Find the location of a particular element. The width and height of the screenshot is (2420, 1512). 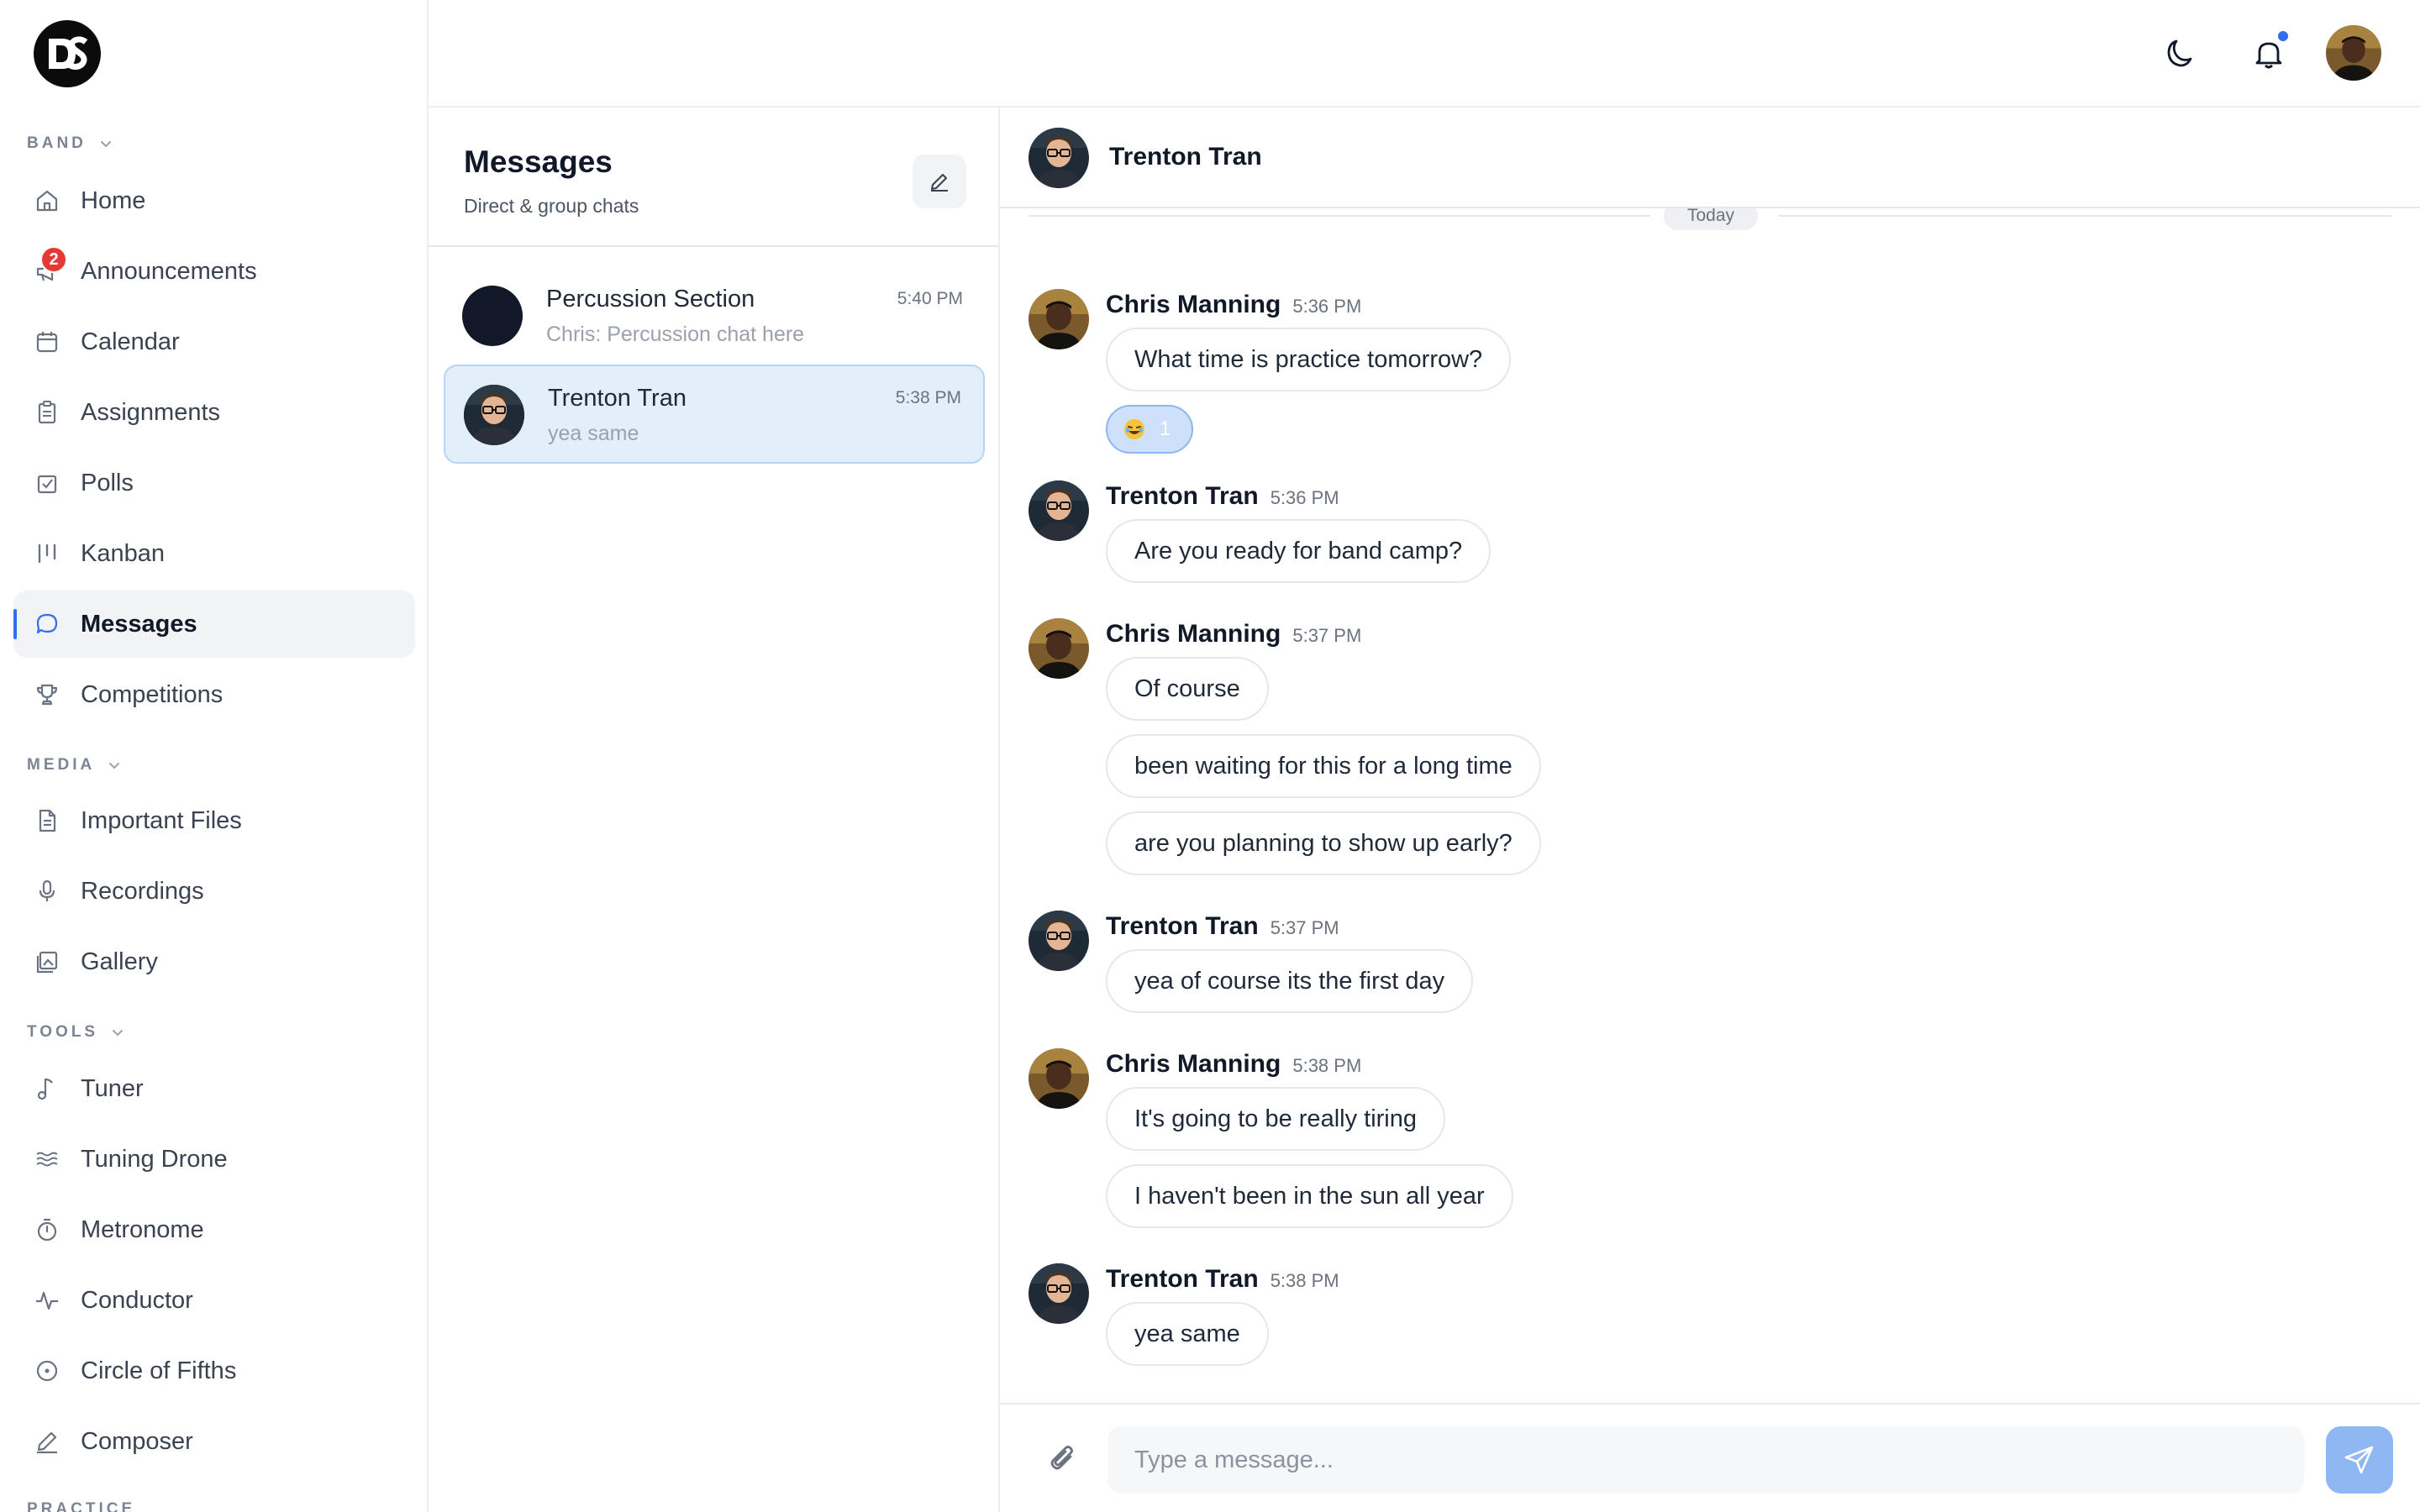

group-avatar is located at coordinates (493, 316).